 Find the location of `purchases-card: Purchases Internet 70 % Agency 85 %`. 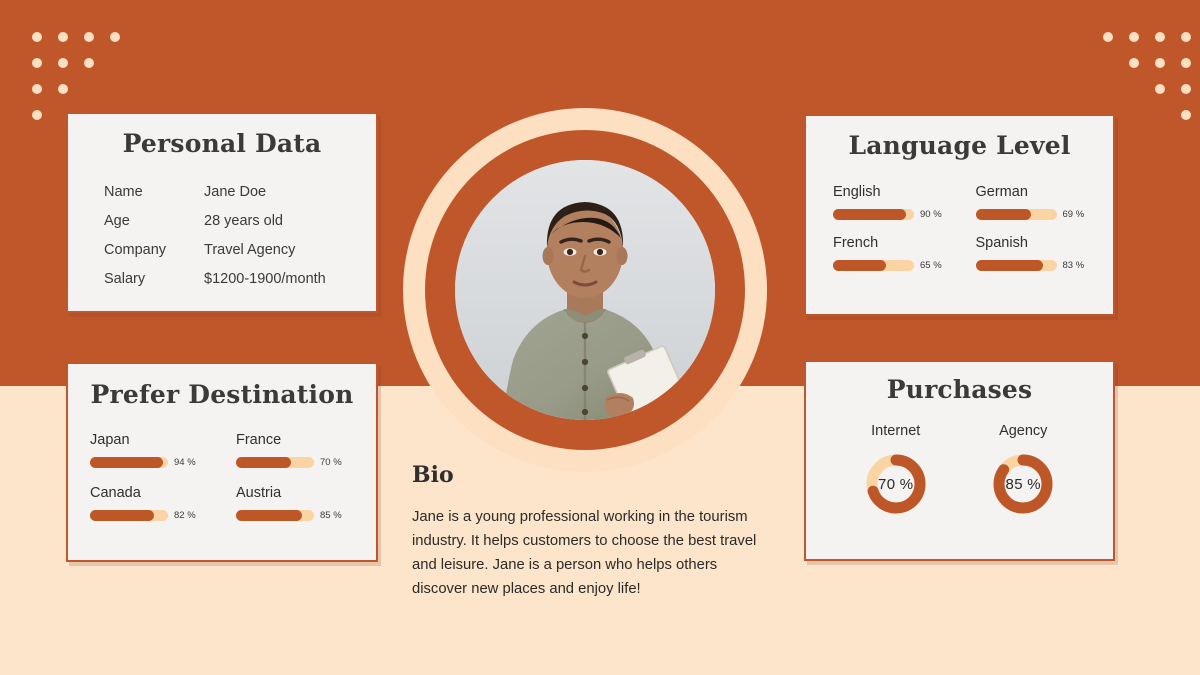

purchases-card: Purchases Internet 70 % Agency 85 % is located at coordinates (959, 460).